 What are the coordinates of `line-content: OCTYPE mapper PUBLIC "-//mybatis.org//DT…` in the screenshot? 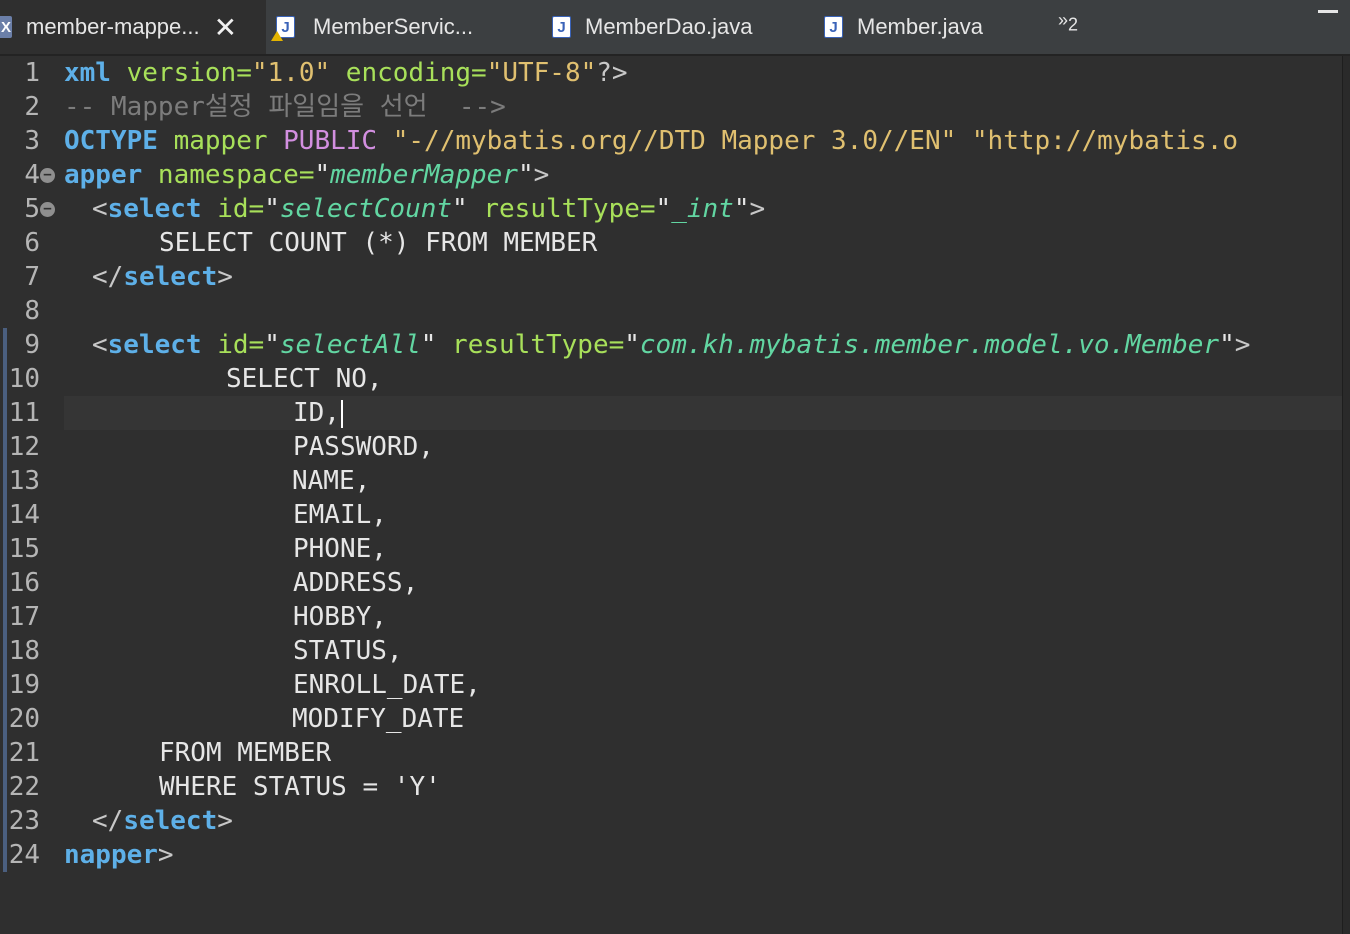 It's located at (651, 141).